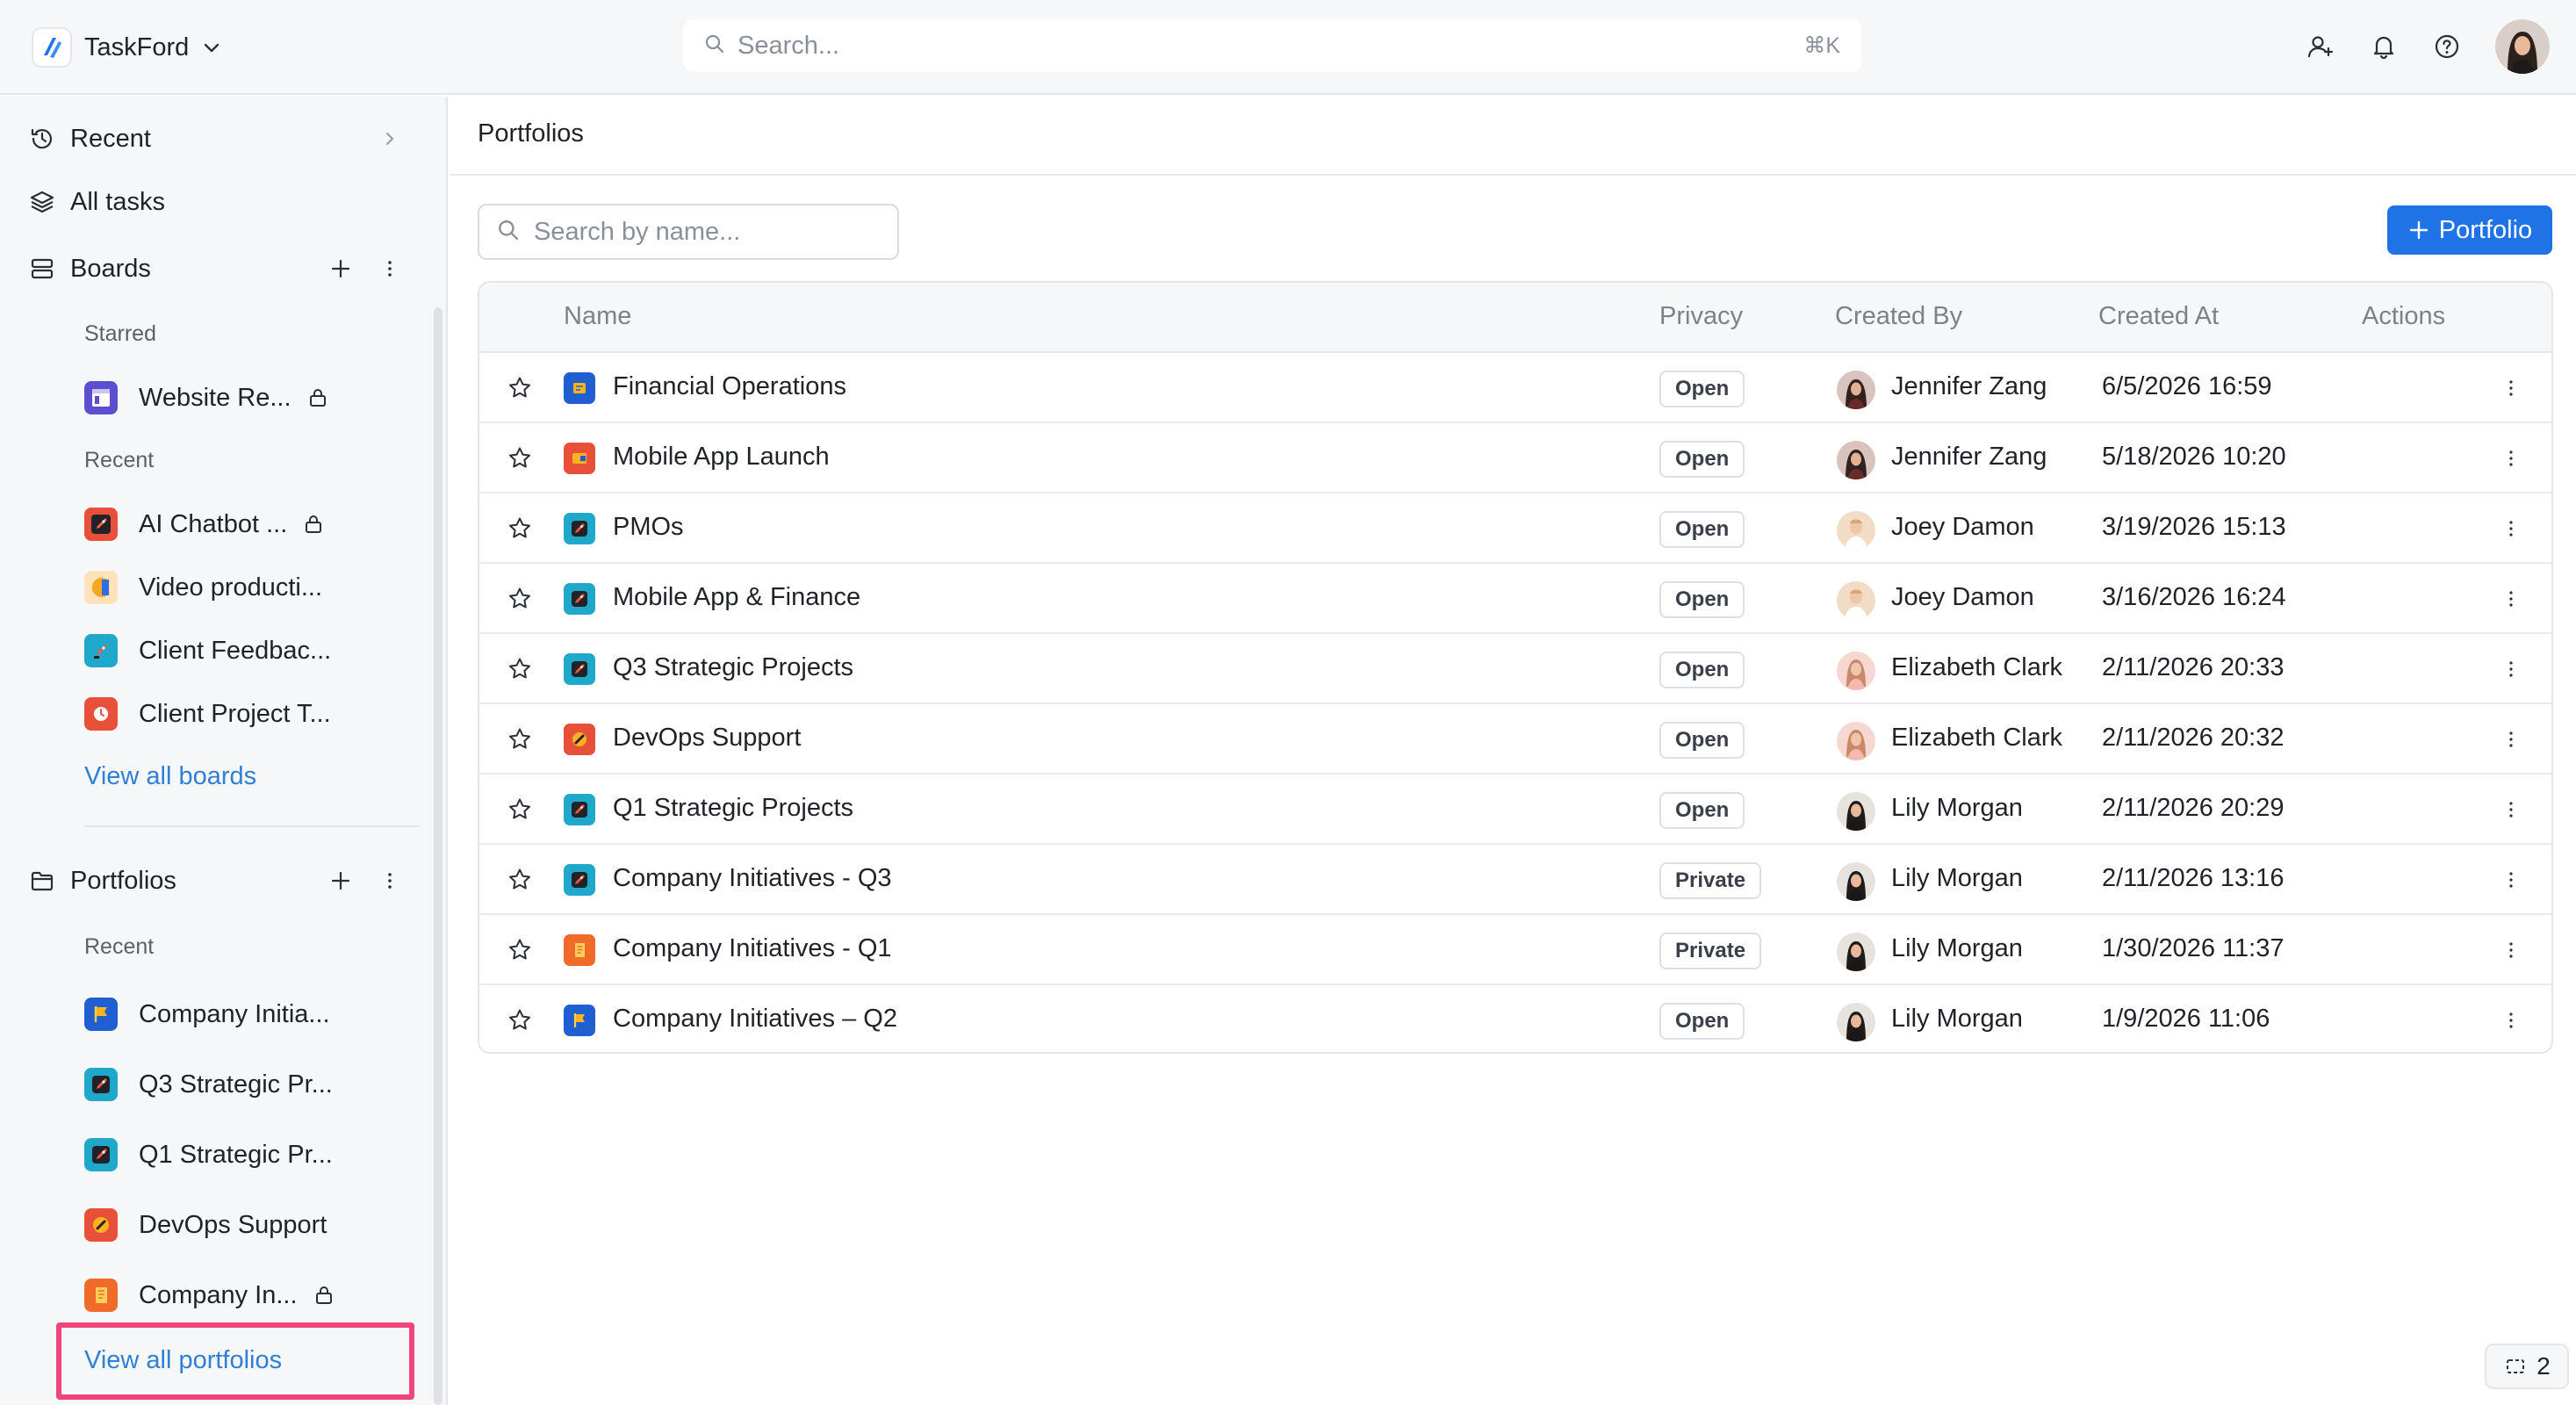  I want to click on boards-recent-heading: Recent, so click(119, 460).